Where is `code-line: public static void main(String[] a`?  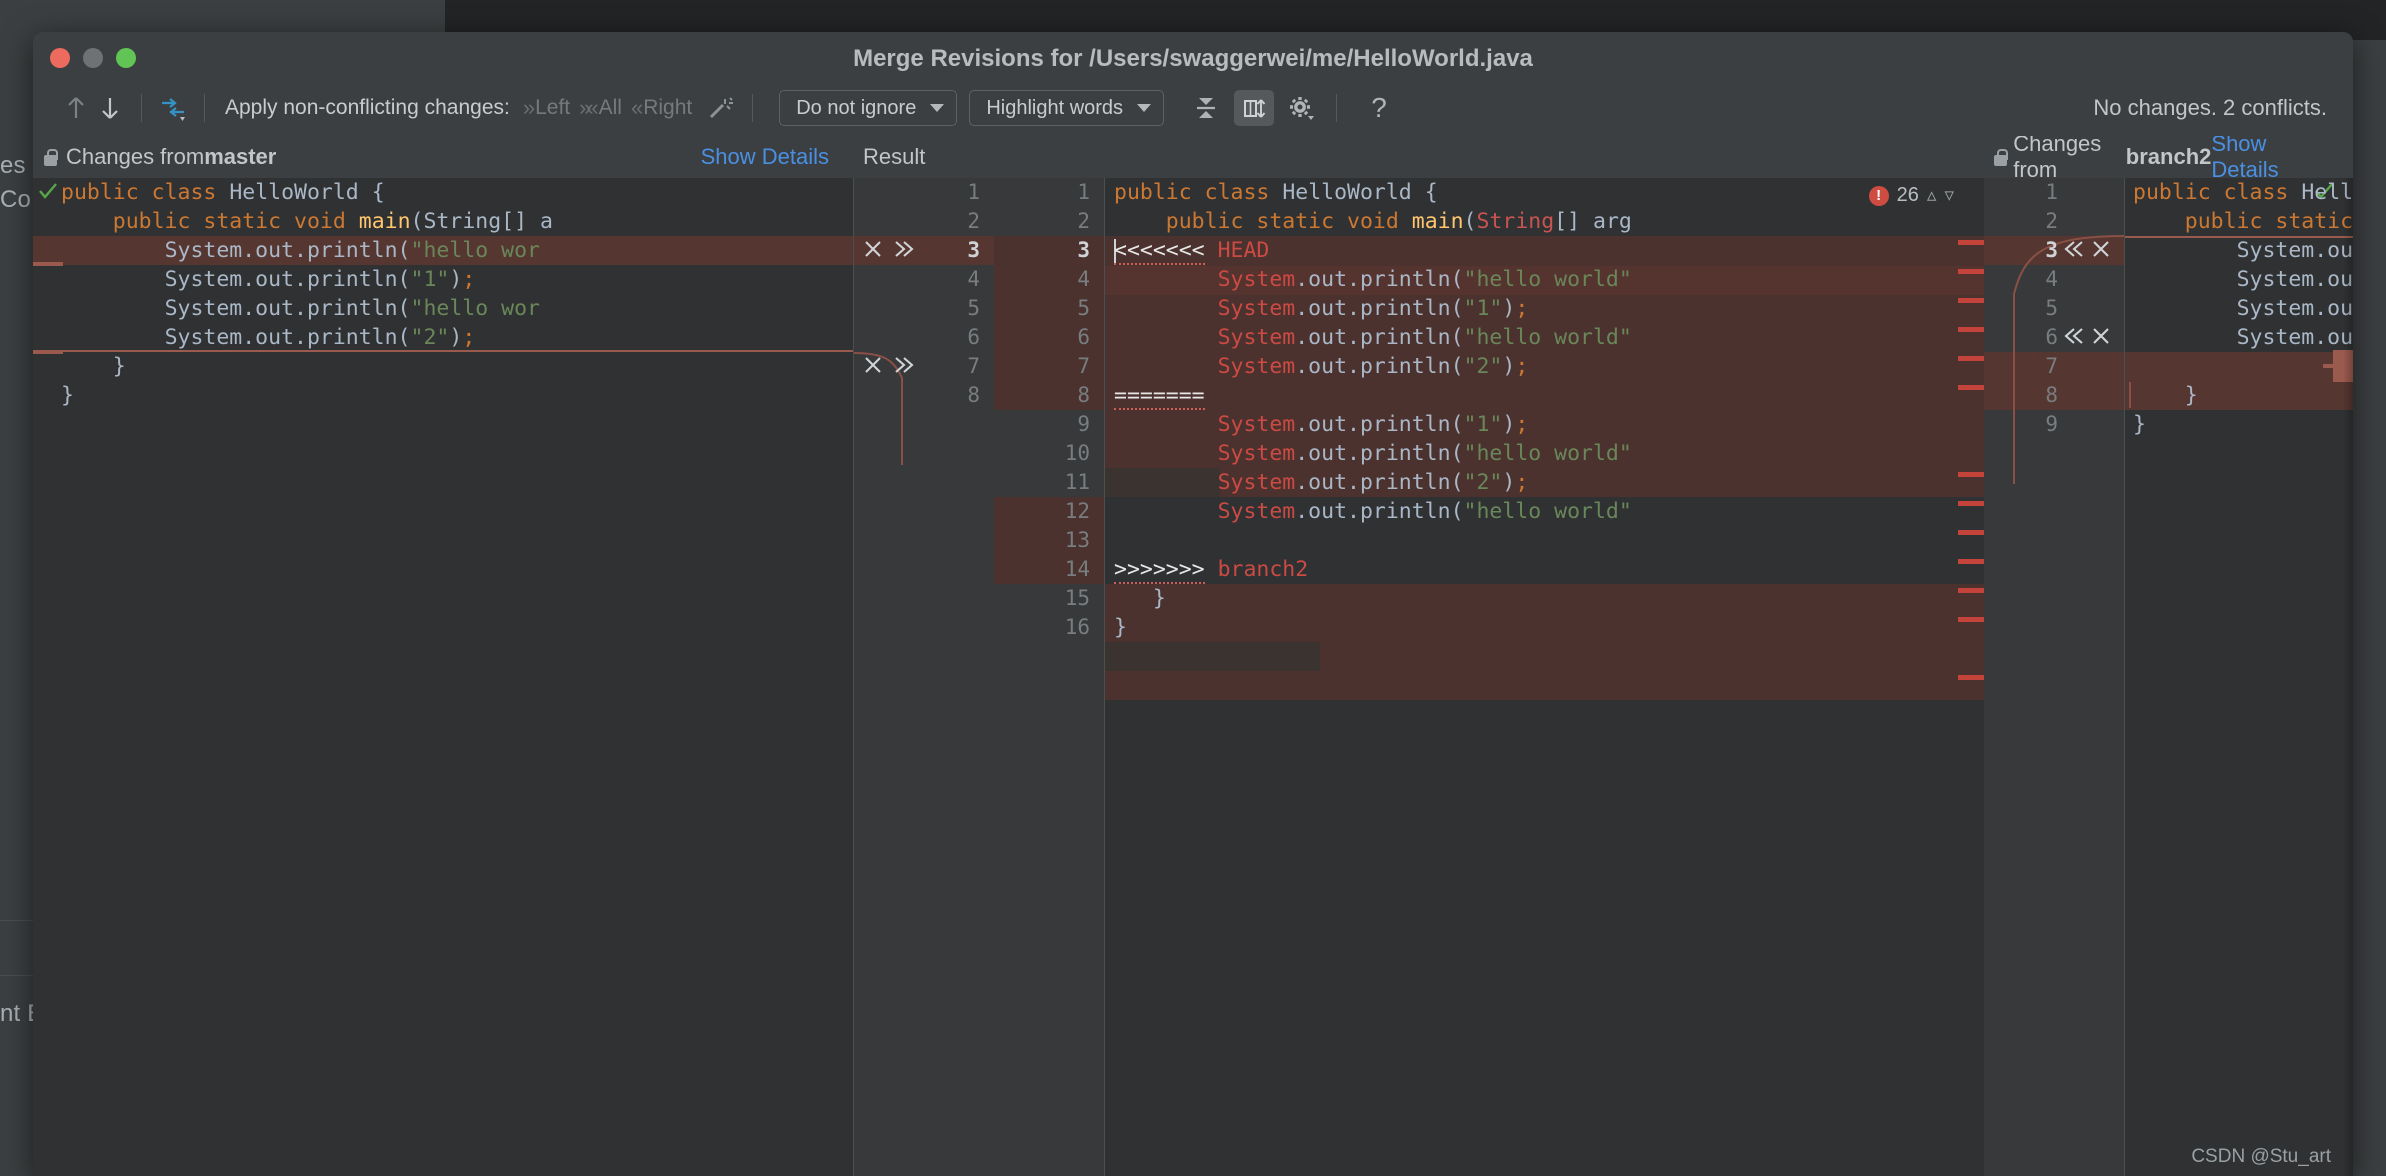
code-line: public static void main(String[] a is located at coordinates (332, 221).